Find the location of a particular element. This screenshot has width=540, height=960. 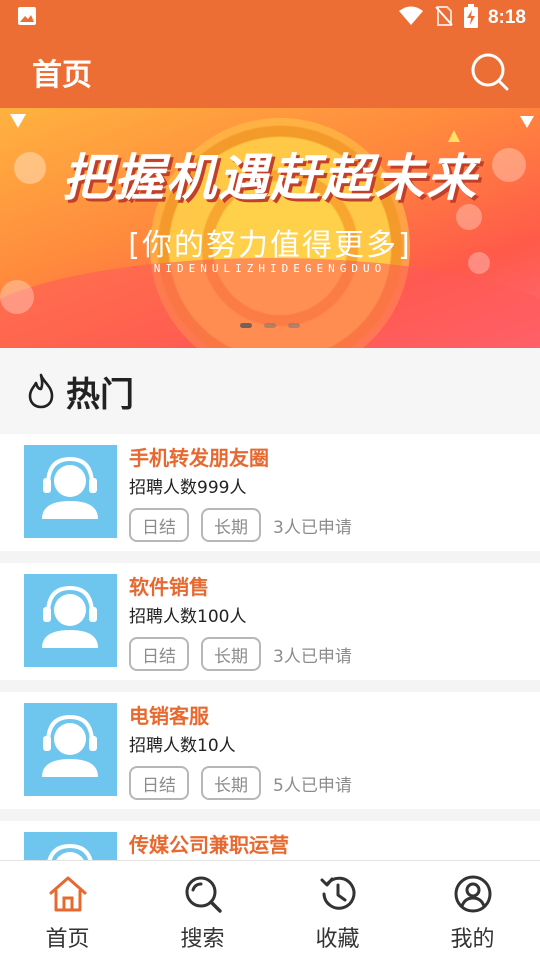

job-title: 手机转发朋友圈 is located at coordinates (240, 458).